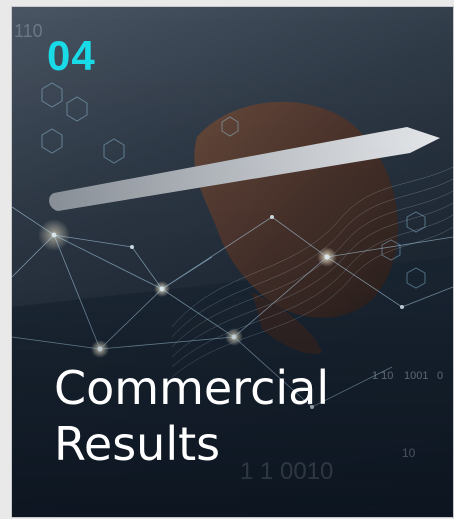 This screenshot has width=454, height=519. What do you see at coordinates (192, 388) in the screenshot?
I see `card-title-line-1: Commercial` at bounding box center [192, 388].